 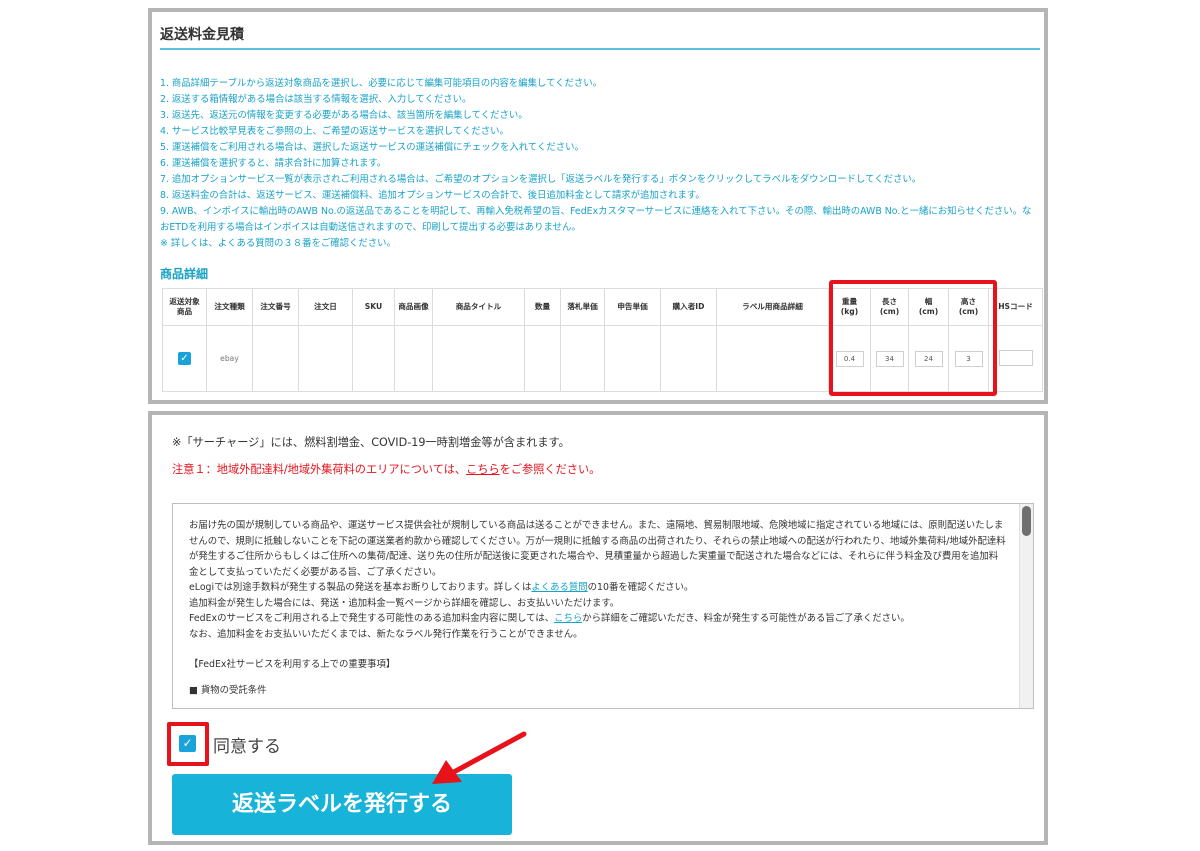 I want to click on product-image-cell, so click(x=413, y=358).